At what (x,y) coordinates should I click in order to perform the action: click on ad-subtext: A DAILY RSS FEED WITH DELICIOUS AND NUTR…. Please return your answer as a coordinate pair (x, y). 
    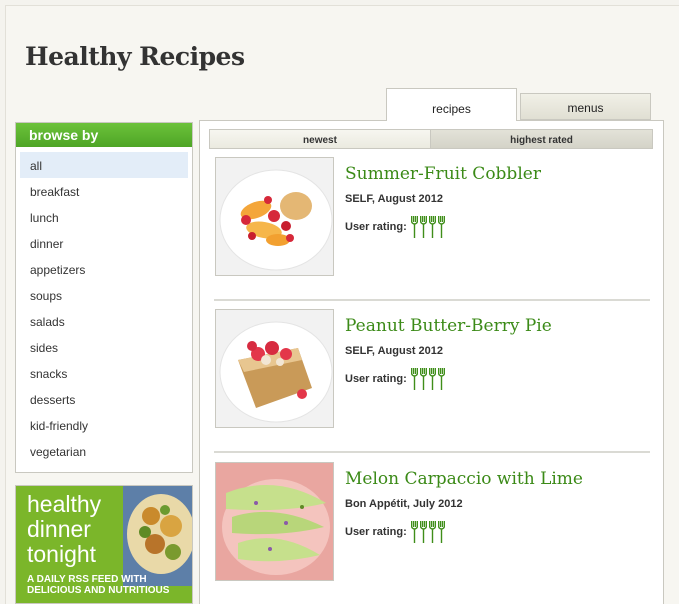
    Looking at the image, I should click on (102, 585).